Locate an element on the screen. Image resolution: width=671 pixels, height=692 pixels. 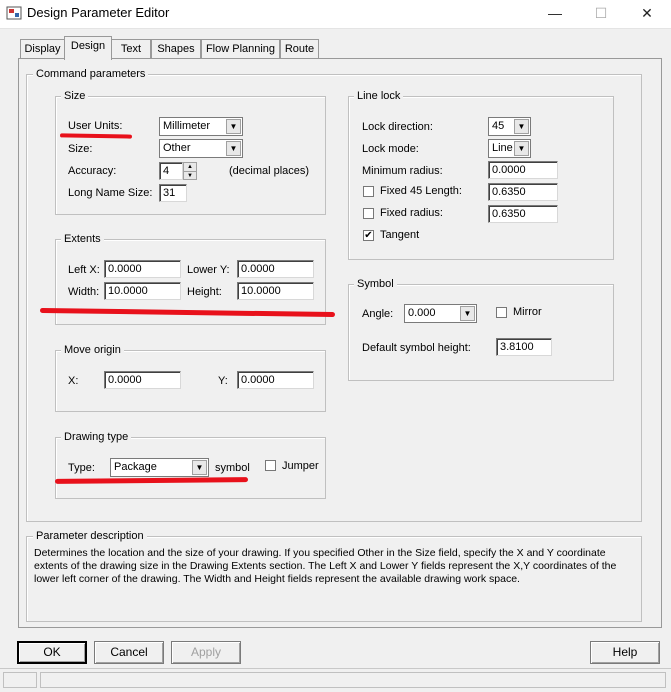
tab-flow-planning: Flow Planning is located at coordinates (240, 49).